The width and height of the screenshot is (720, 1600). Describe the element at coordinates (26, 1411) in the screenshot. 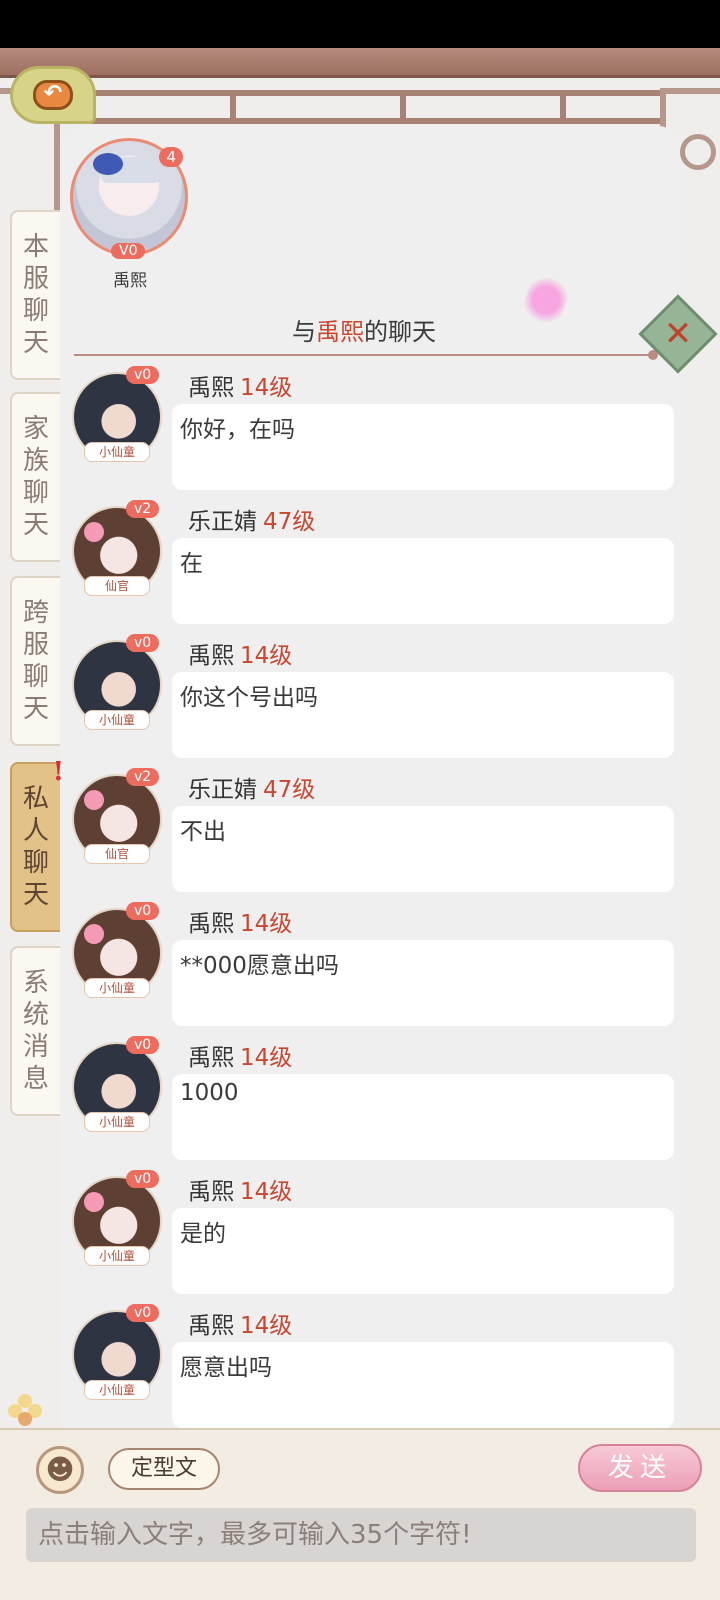

I see `flower-decoration-icon` at that location.